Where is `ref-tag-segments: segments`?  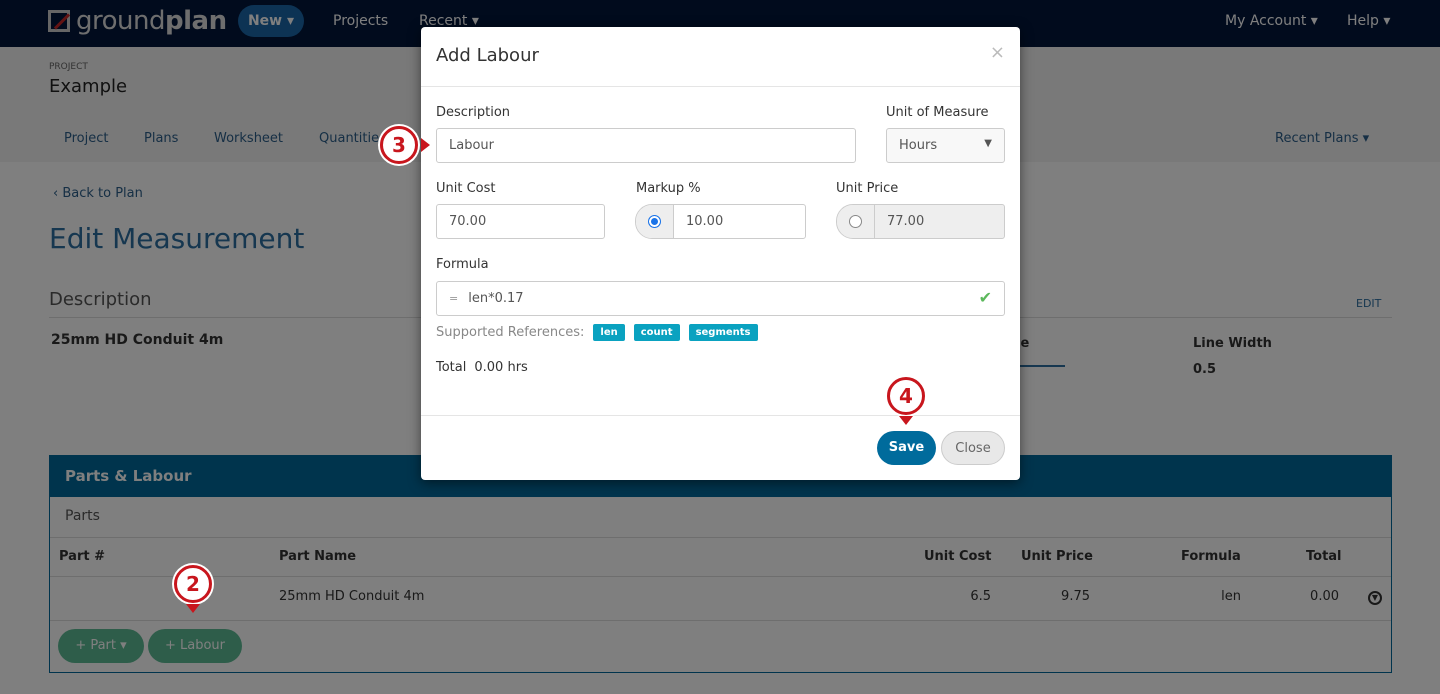 ref-tag-segments: segments is located at coordinates (723, 332).